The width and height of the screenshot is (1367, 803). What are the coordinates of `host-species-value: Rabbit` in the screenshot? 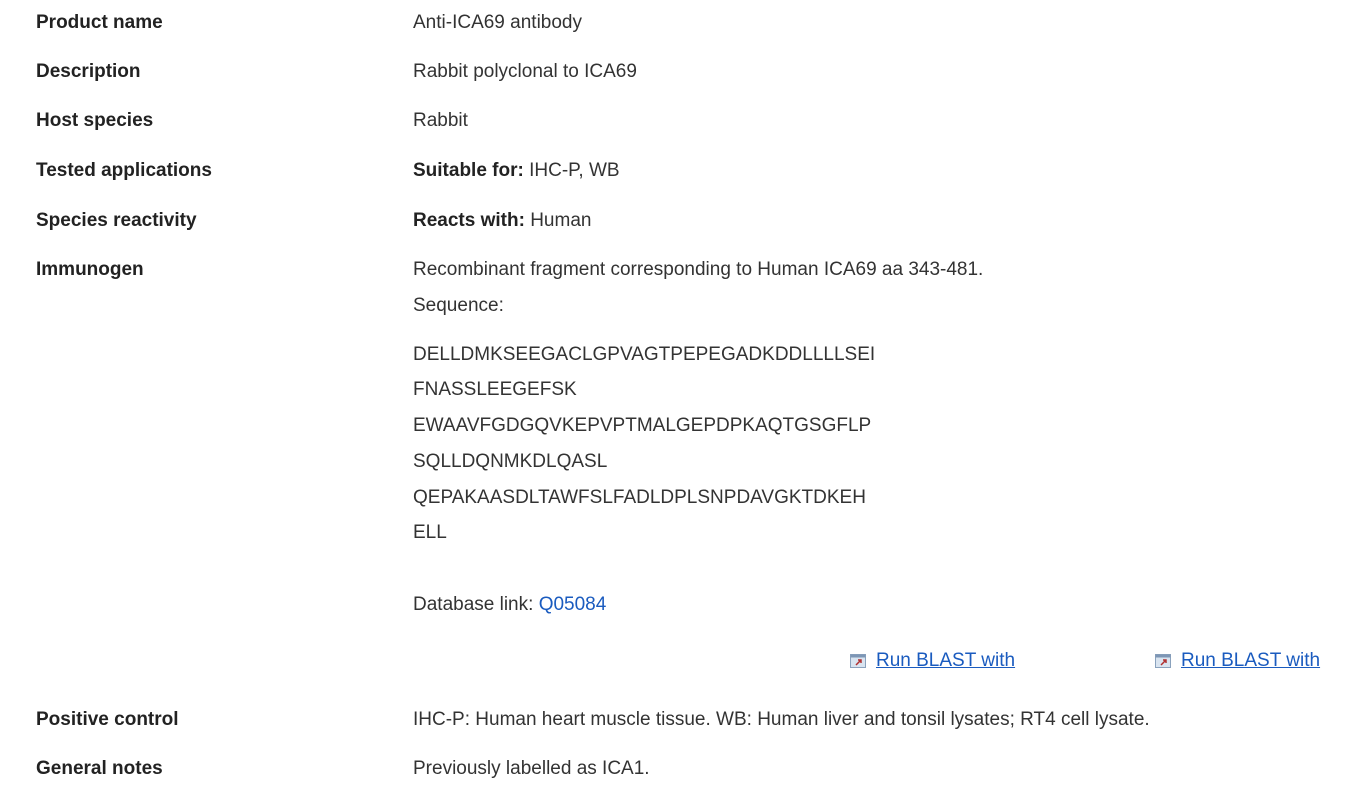 It's located at (440, 120).